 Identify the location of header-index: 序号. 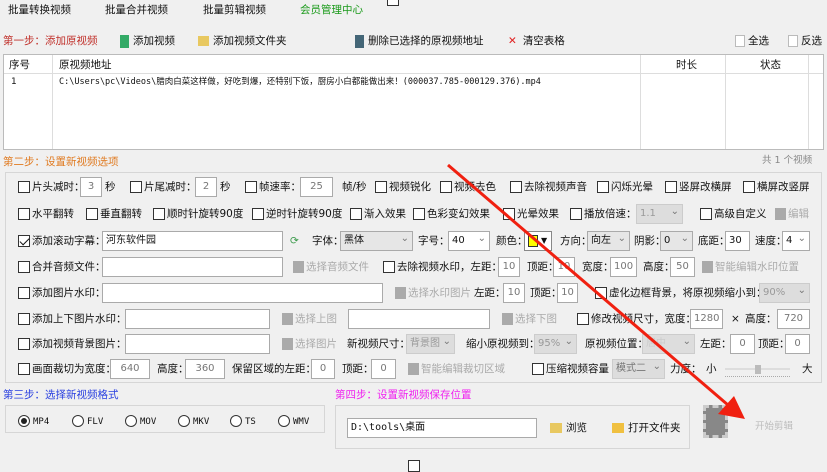
(19, 65).